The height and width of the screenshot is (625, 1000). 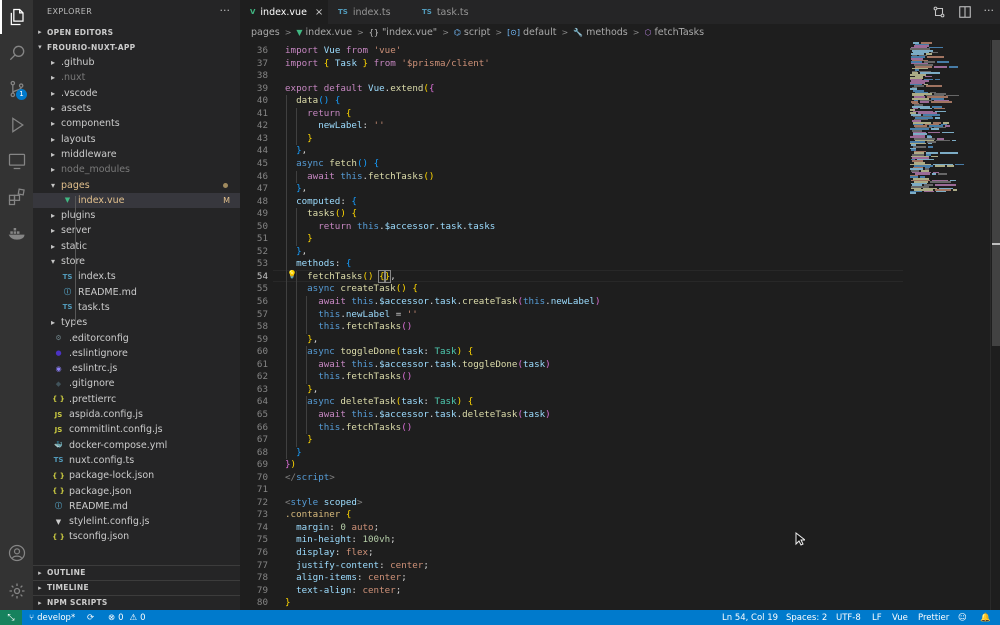 What do you see at coordinates (67, 276) in the screenshot?
I see `ts-file-icon: TS` at bounding box center [67, 276].